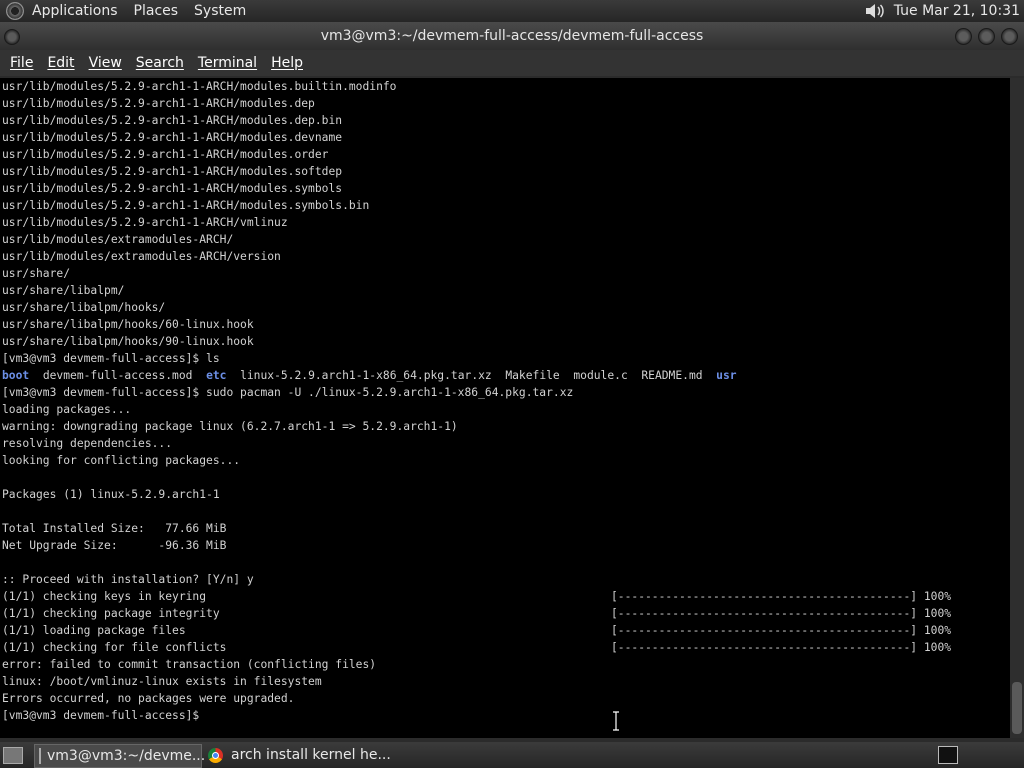  What do you see at coordinates (1009, 36) in the screenshot?
I see `close-button` at bounding box center [1009, 36].